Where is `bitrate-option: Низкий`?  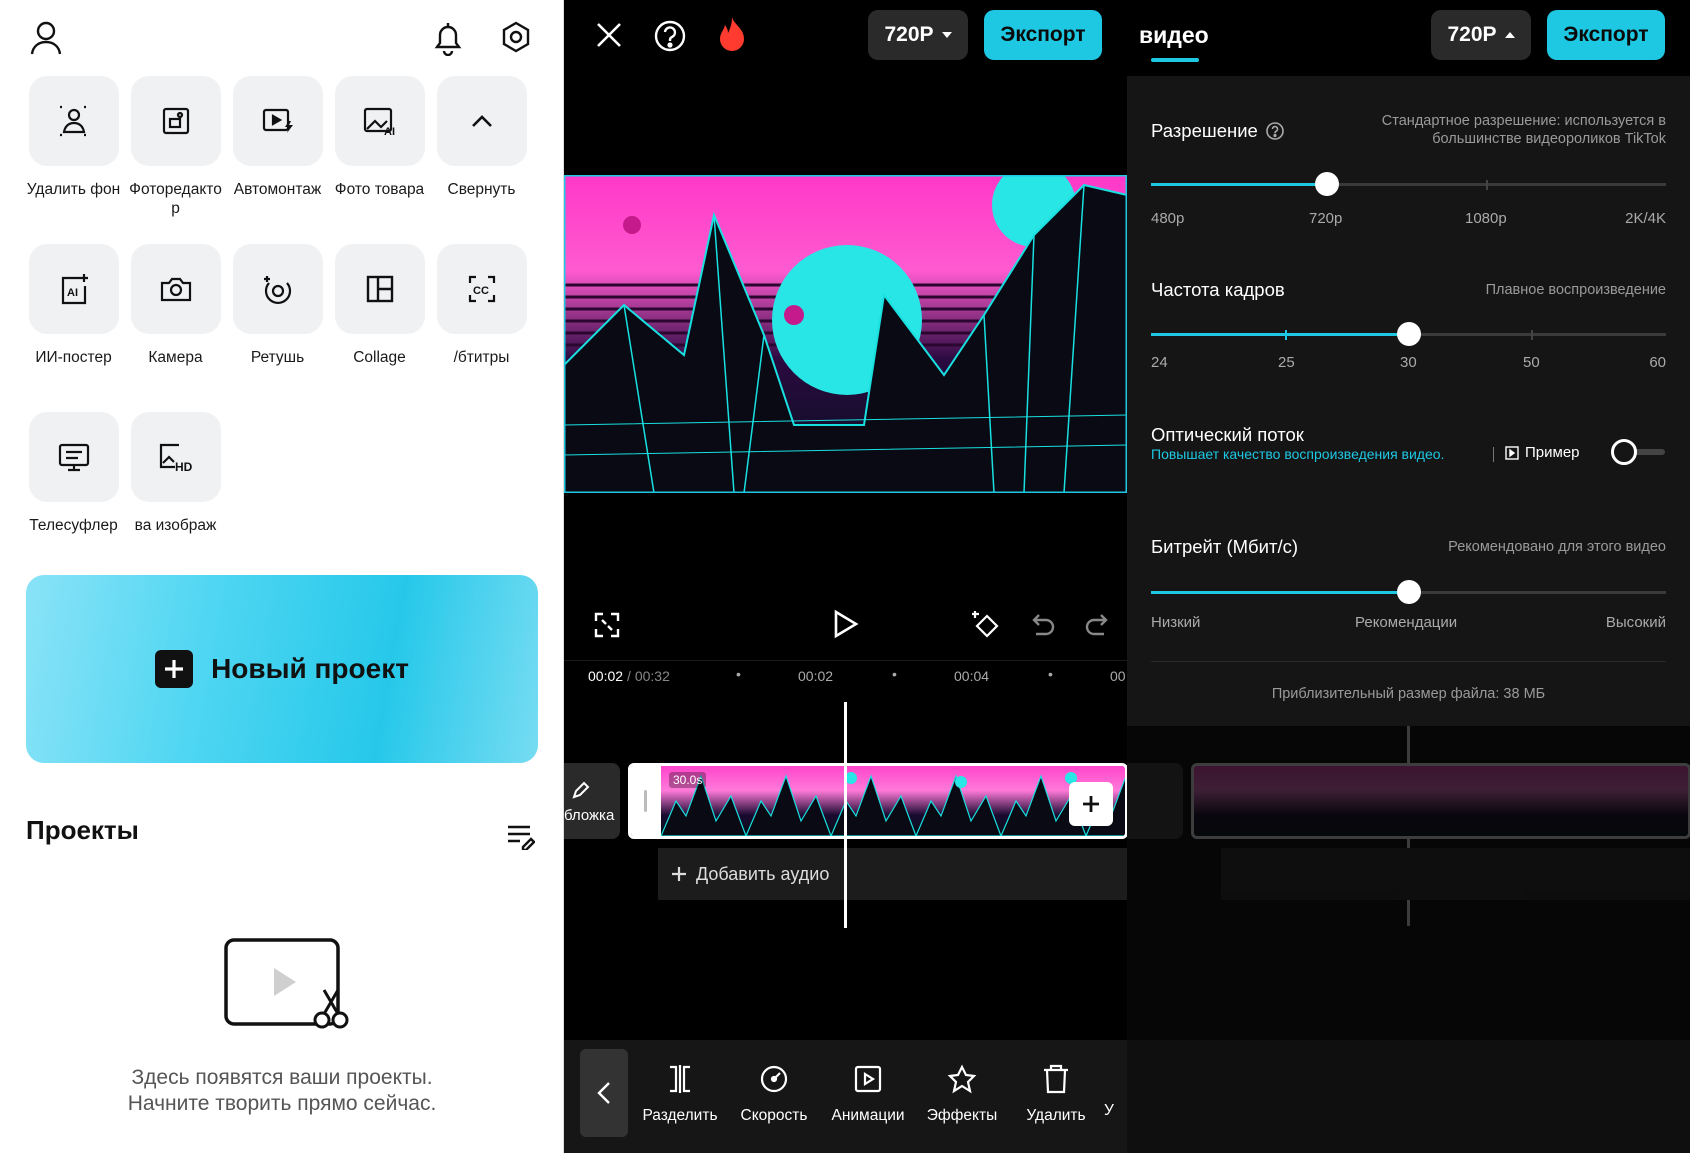 bitrate-option: Низкий is located at coordinates (1175, 622).